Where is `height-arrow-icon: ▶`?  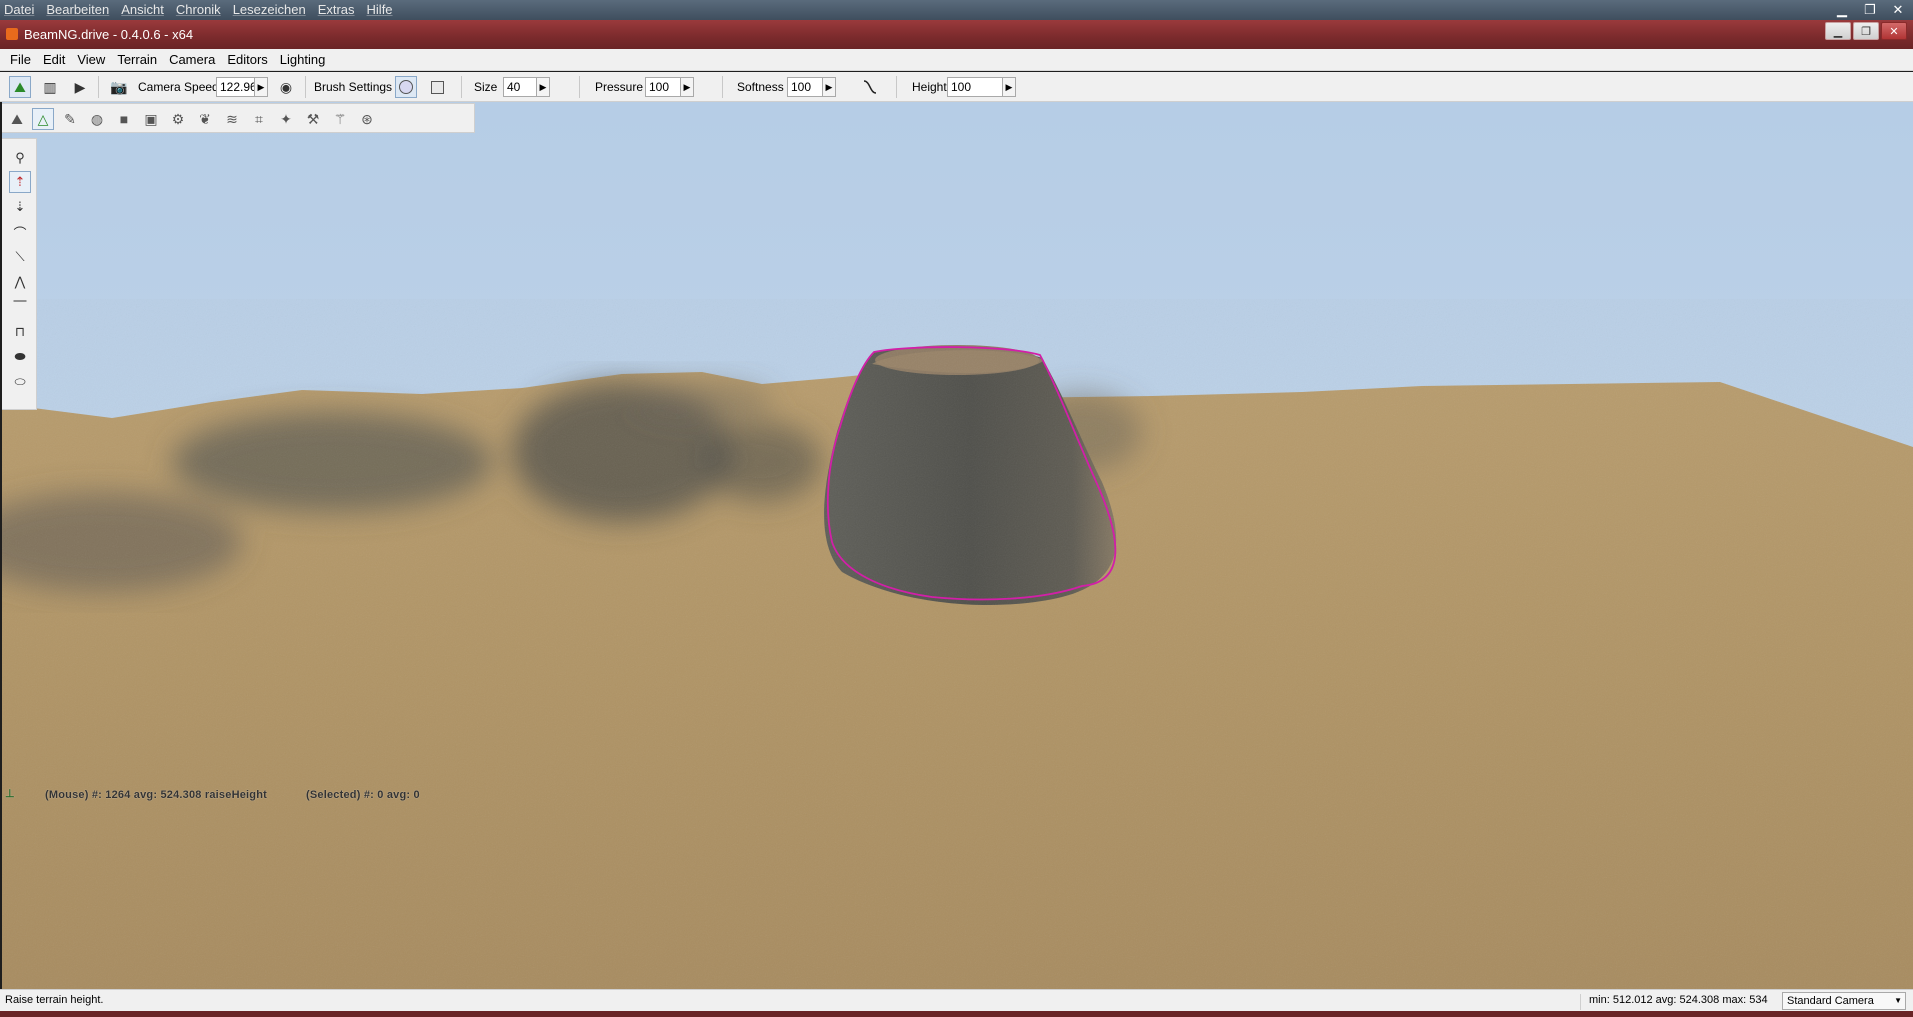 height-arrow-icon: ▶ is located at coordinates (1009, 87).